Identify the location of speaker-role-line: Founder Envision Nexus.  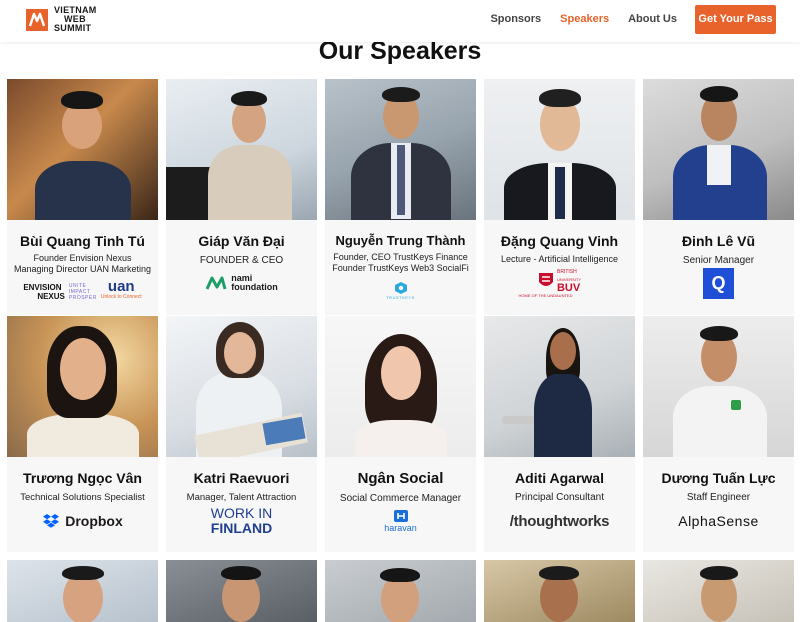
(82, 258).